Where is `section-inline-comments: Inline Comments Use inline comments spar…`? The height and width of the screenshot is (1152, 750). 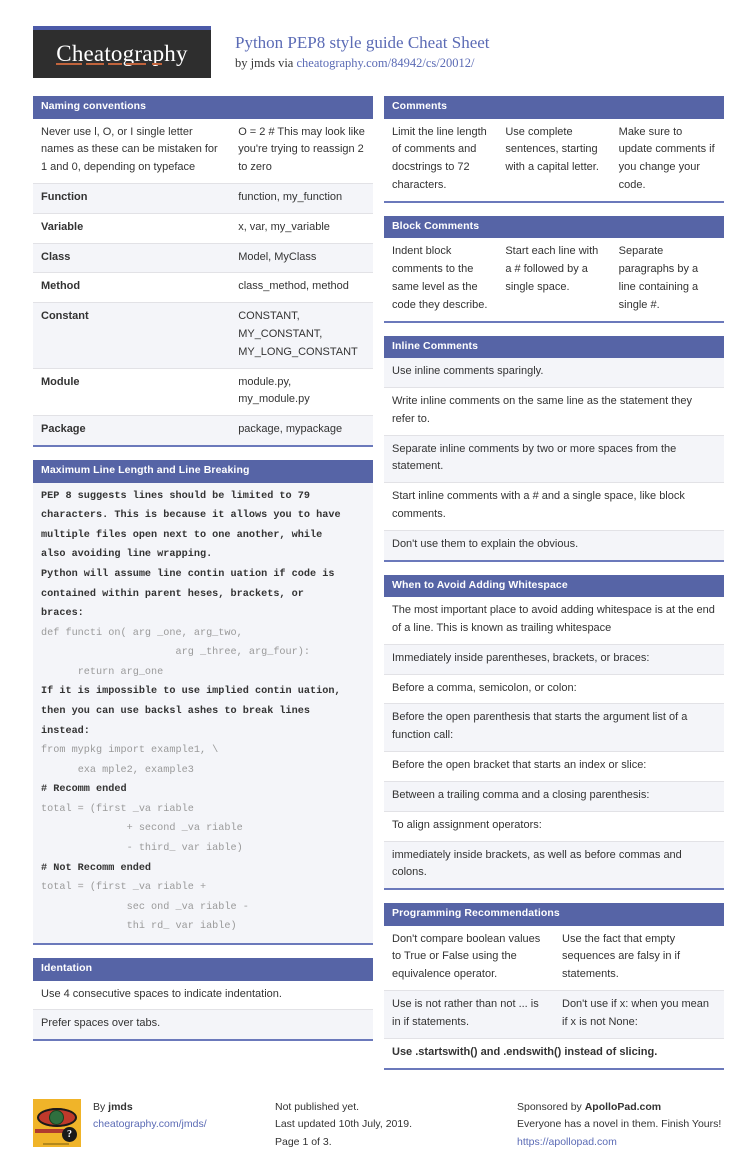 section-inline-comments: Inline Comments Use inline comments spar… is located at coordinates (554, 448).